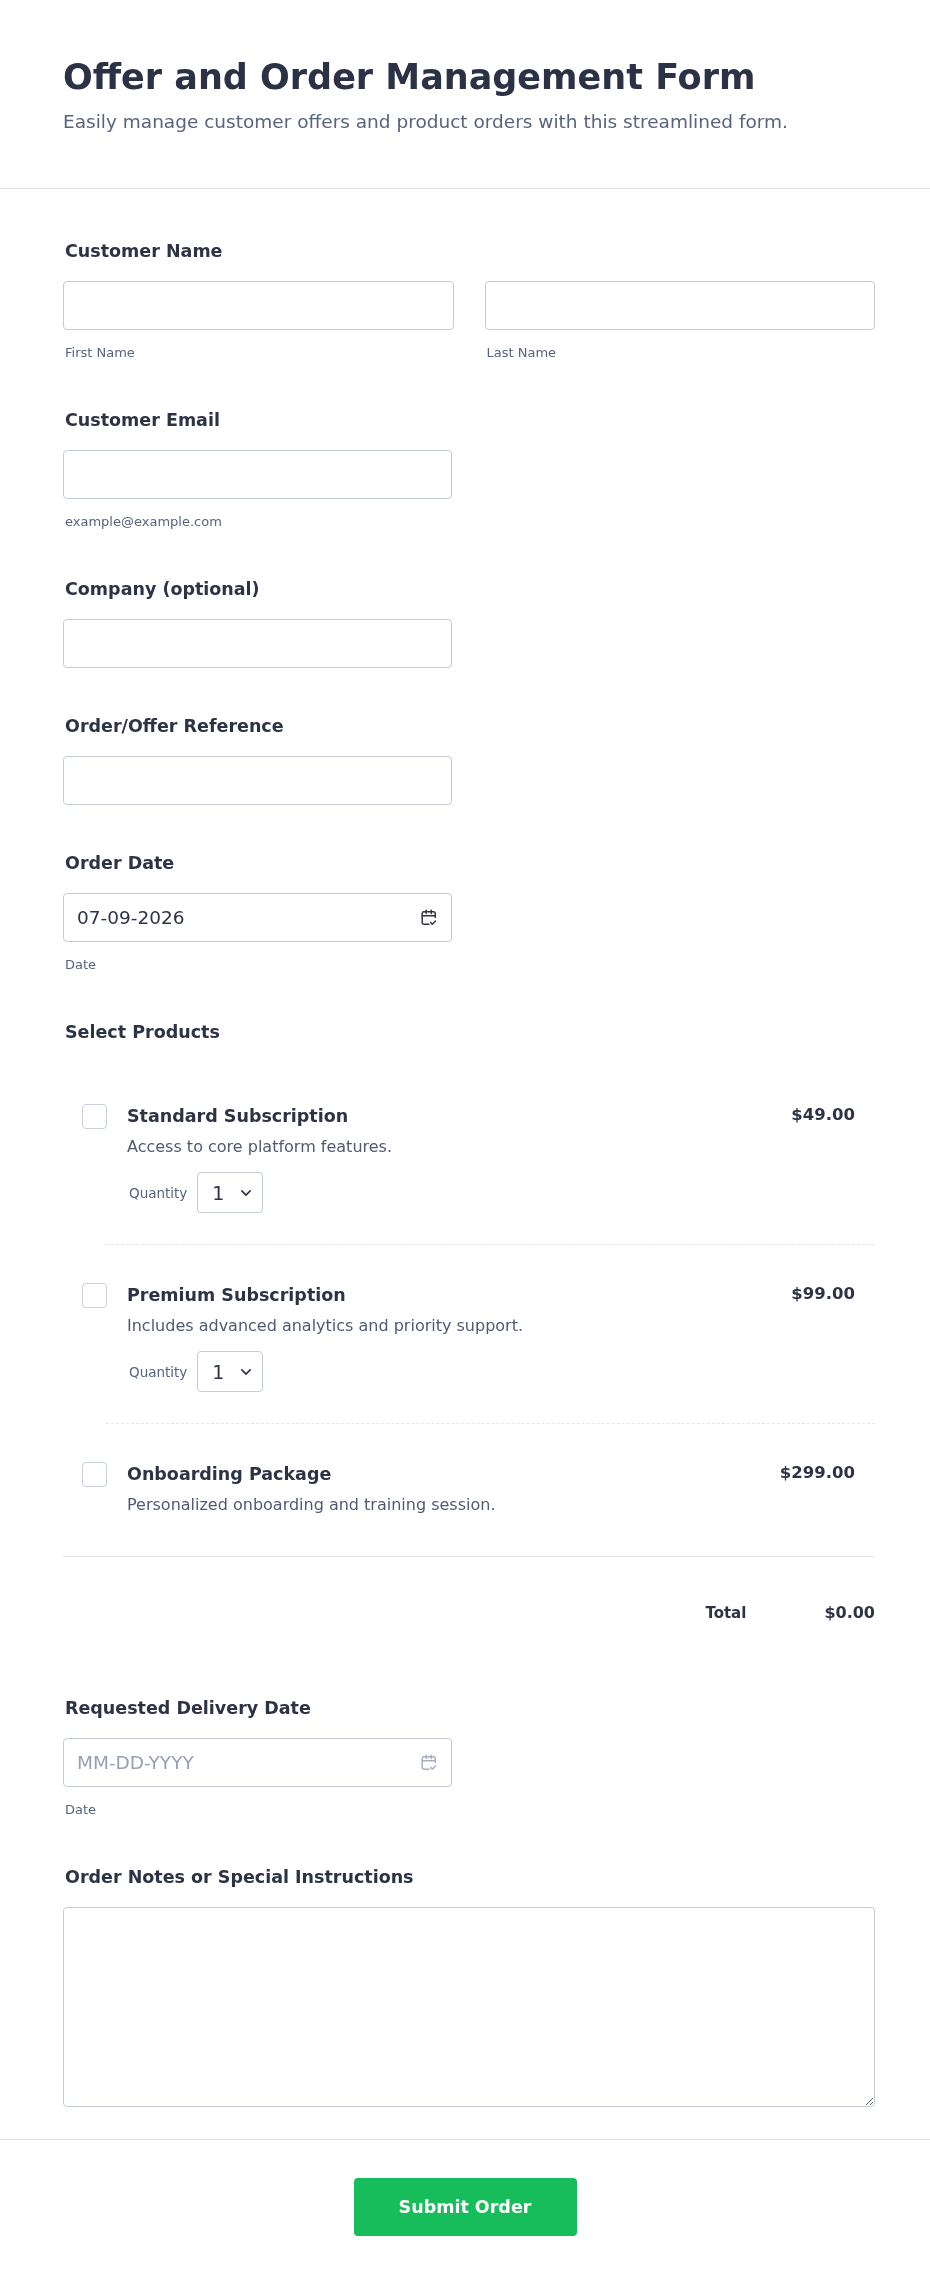 This screenshot has width=930, height=2280. What do you see at coordinates (142, 1032) in the screenshot?
I see `field-label: Select Products` at bounding box center [142, 1032].